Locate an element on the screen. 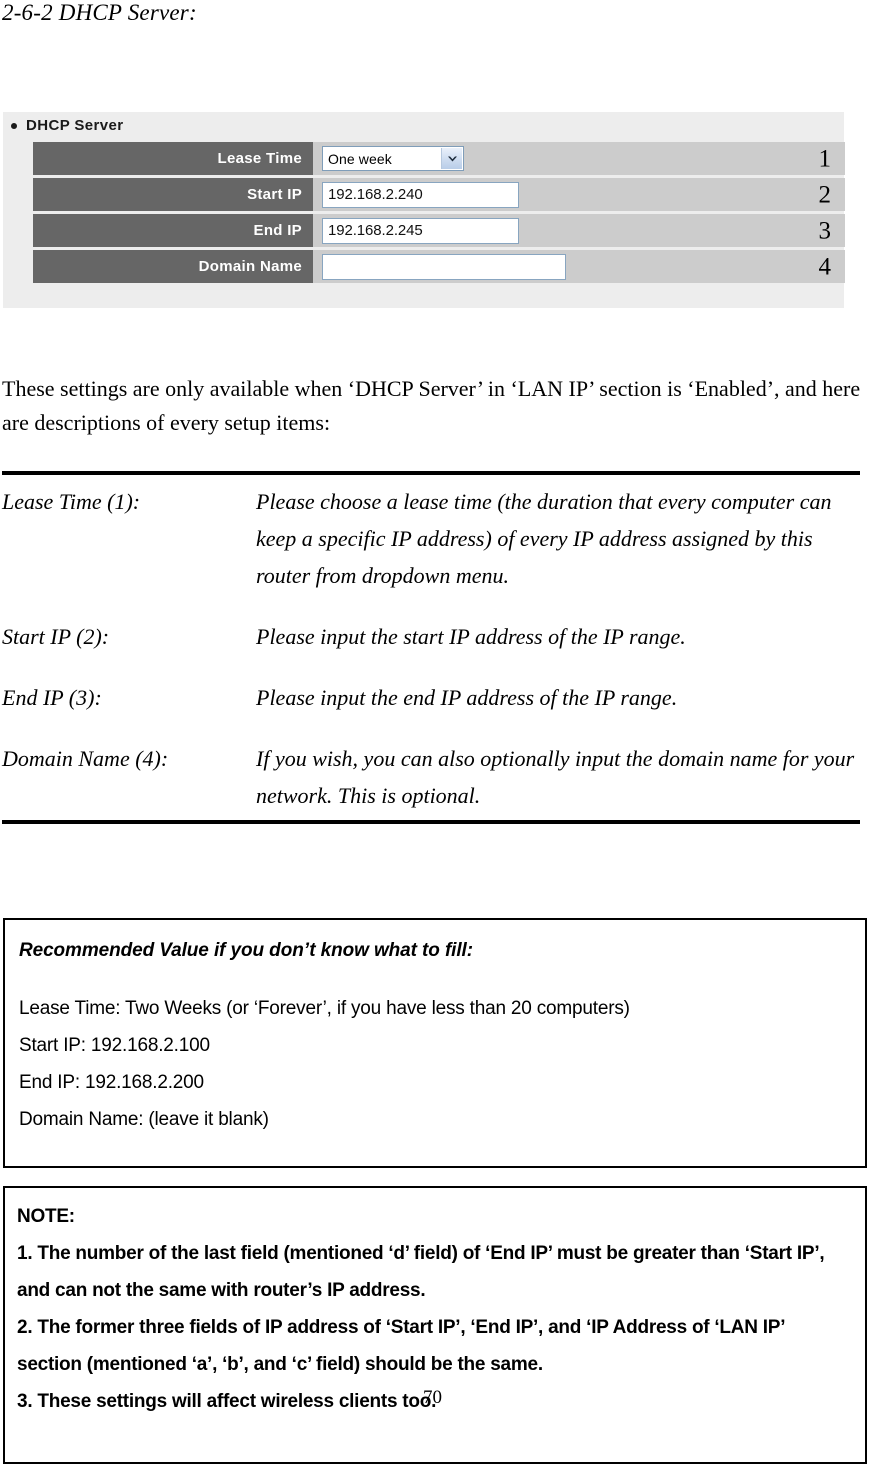  chevron-down-icon is located at coordinates (451, 158).